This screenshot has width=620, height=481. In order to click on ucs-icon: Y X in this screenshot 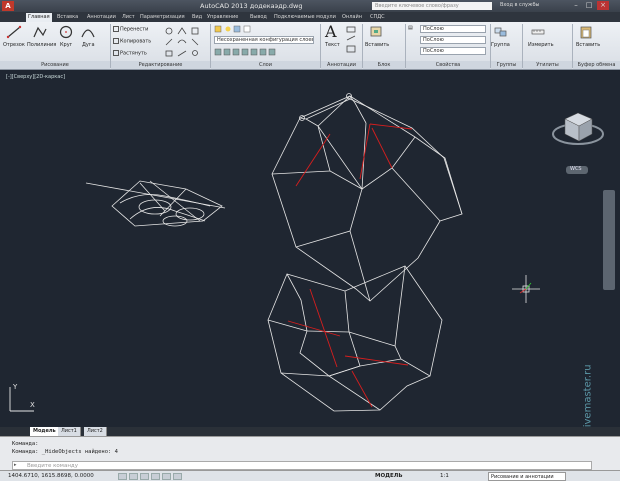, I will do `click(22, 397)`.